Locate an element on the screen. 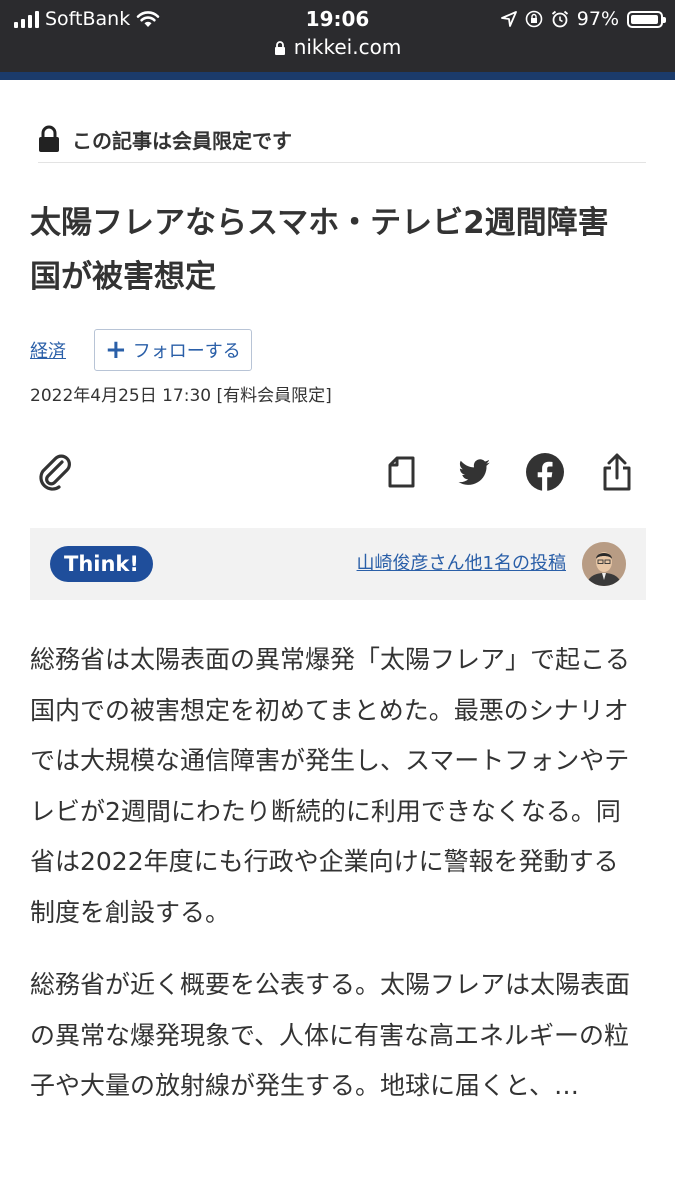  member-only-banner: この記事は会員限定です is located at coordinates (342, 139).